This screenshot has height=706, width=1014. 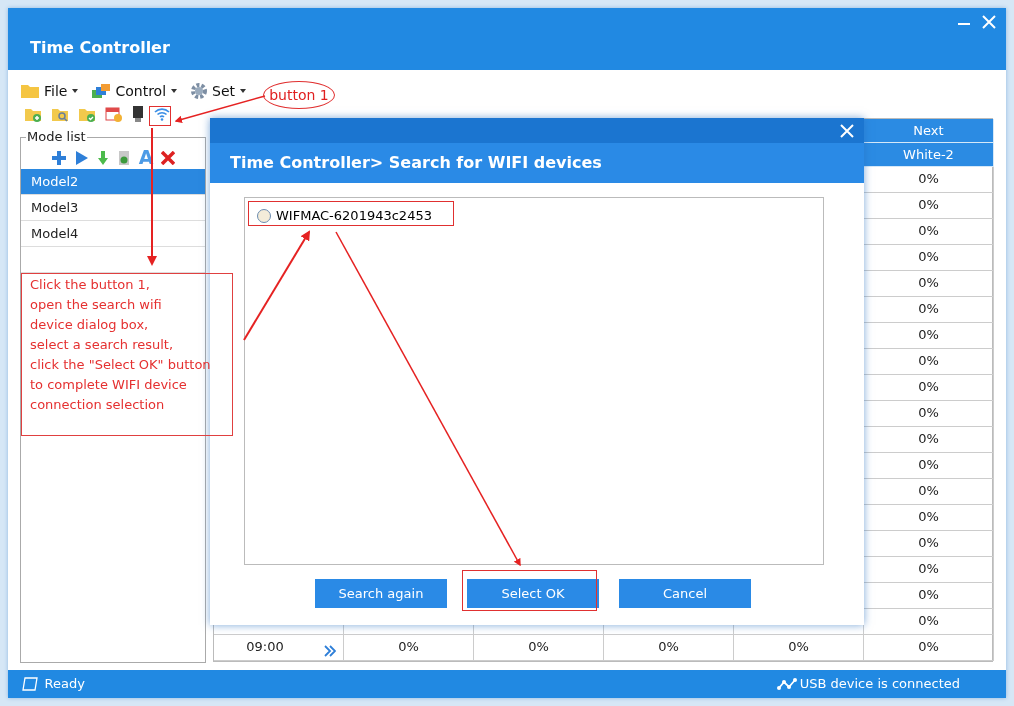 What do you see at coordinates (87, 114) in the screenshot?
I see `folder-check-icon` at bounding box center [87, 114].